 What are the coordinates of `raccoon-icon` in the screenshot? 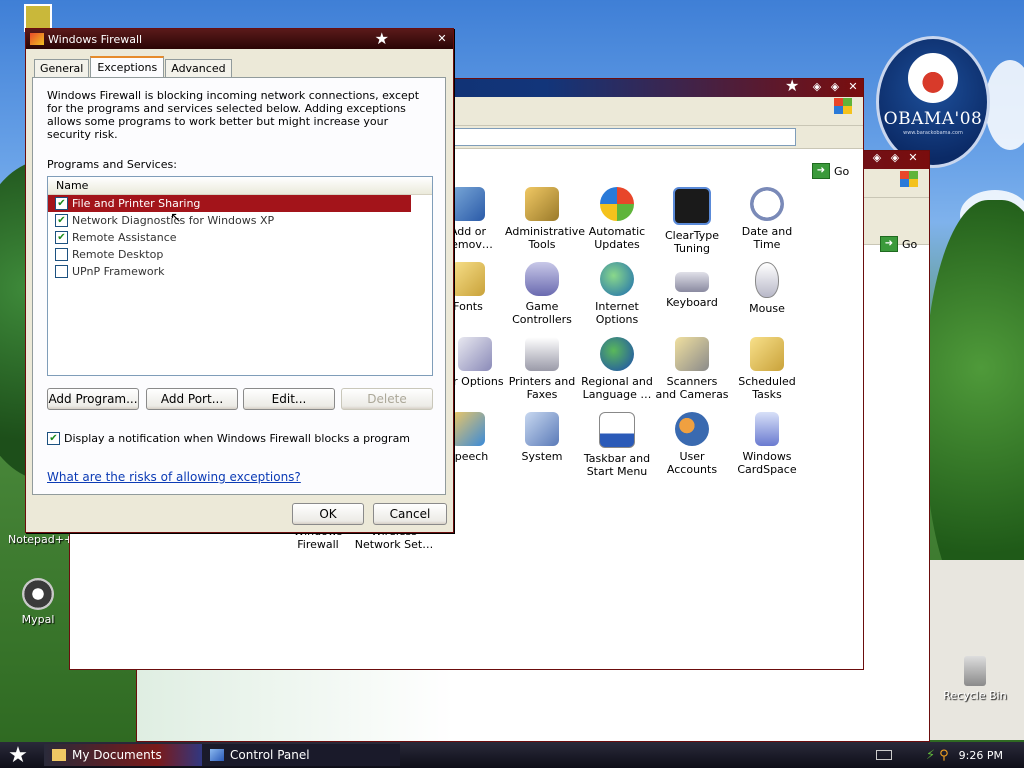 It's located at (38, 594).